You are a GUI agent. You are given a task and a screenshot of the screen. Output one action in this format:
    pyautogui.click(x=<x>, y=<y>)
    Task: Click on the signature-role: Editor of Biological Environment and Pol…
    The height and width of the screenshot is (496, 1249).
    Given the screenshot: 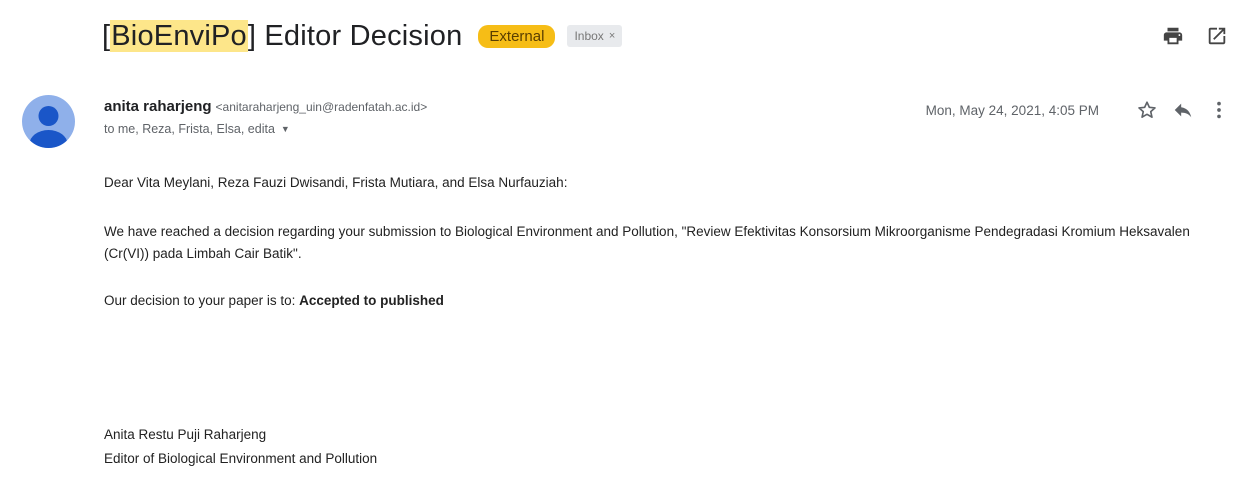 What is the action you would take?
    pyautogui.click(x=241, y=458)
    